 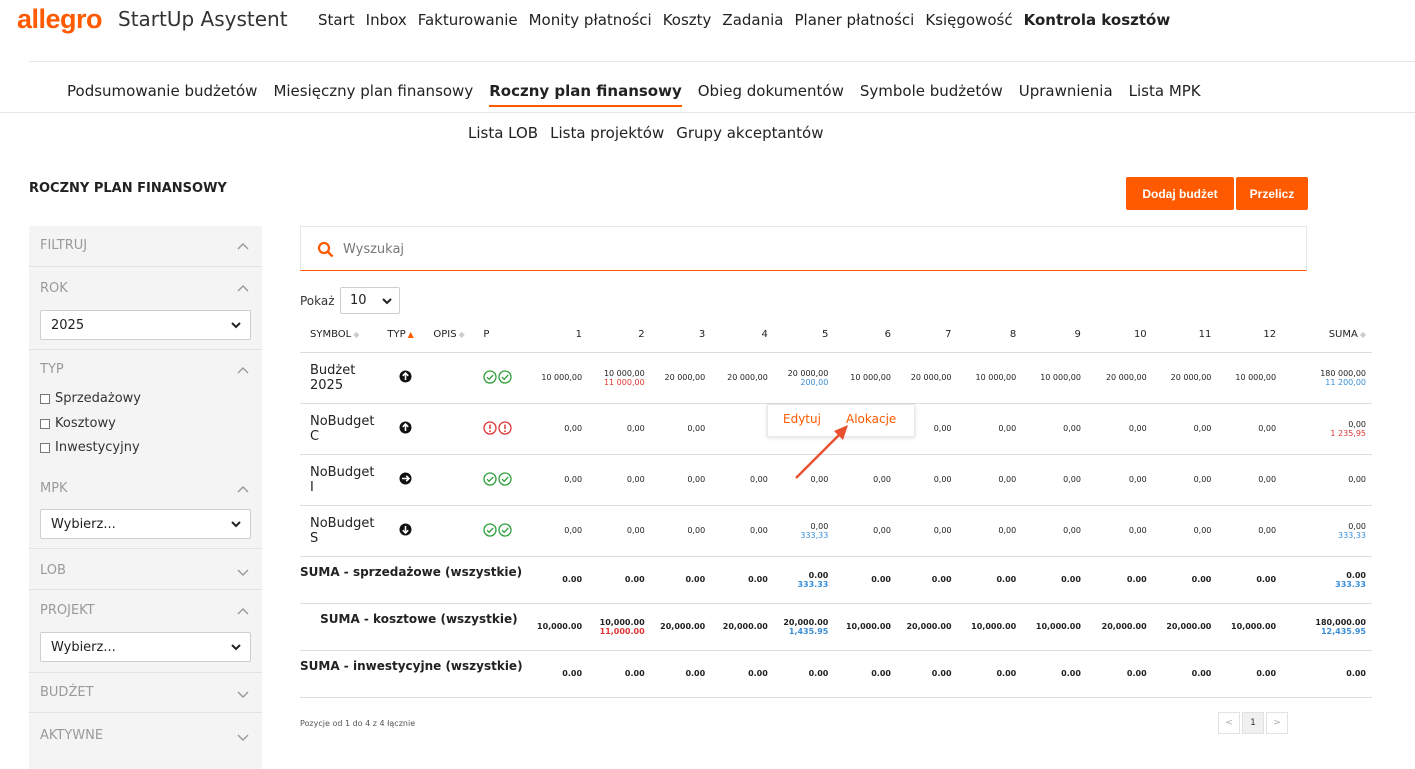 I want to click on symbol-cell: Budżet 2025, so click(x=341, y=378).